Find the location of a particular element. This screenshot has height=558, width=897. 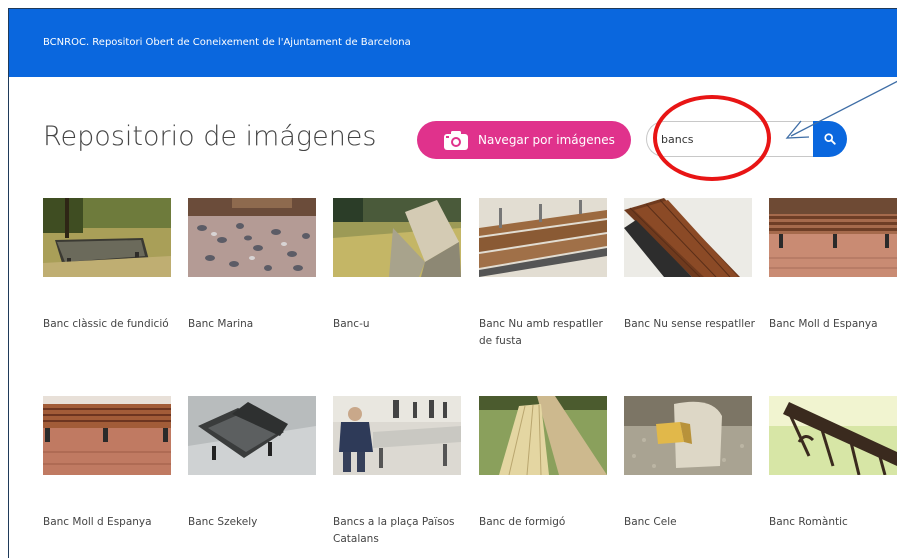

result-title: Banc Cele is located at coordinates (691, 522).